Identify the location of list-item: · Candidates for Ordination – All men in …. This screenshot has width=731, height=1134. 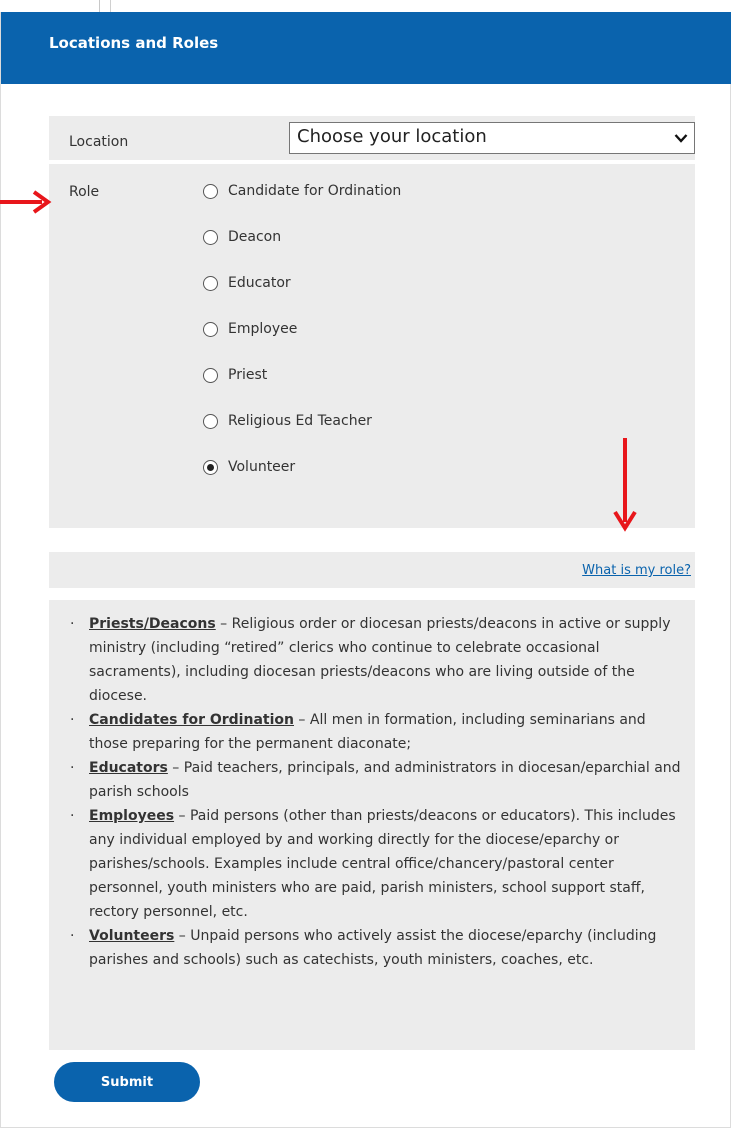
(358, 732).